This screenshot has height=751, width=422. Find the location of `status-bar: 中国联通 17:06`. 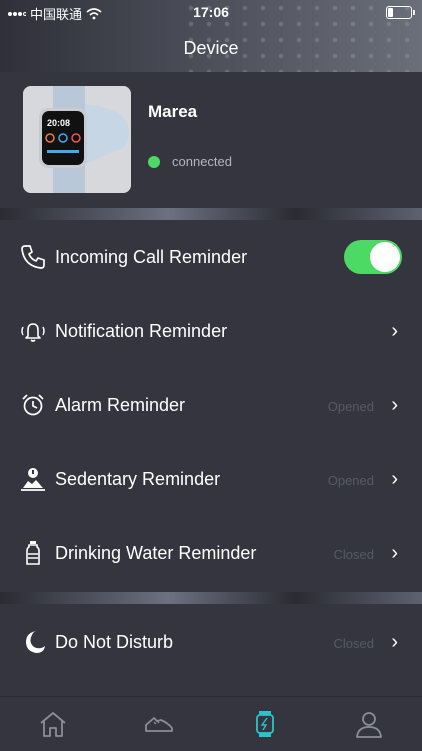

status-bar: 中国联通 17:06 is located at coordinates (211, 12).